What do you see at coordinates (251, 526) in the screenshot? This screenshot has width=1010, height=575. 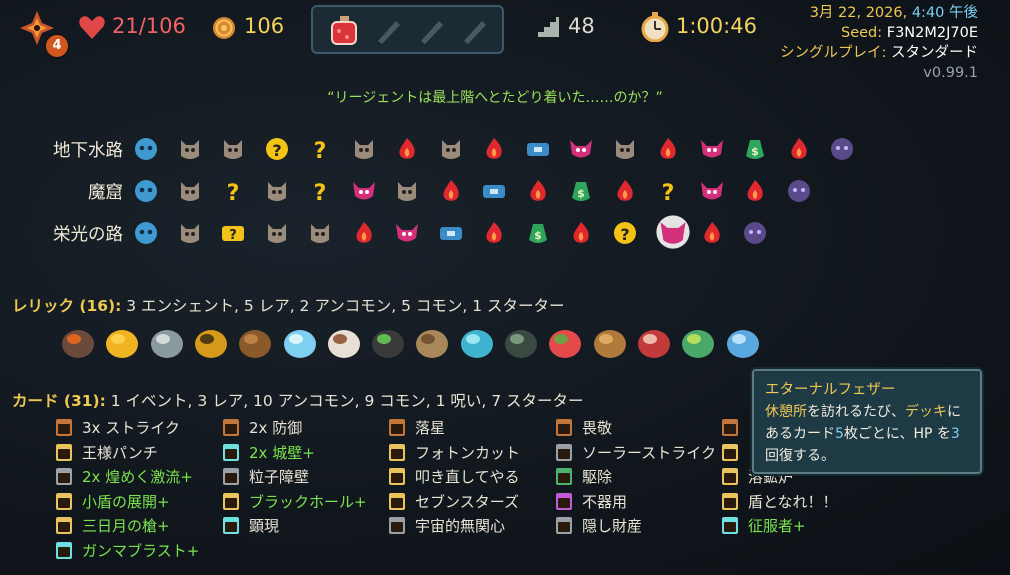 I see `card-entry: 顕現` at bounding box center [251, 526].